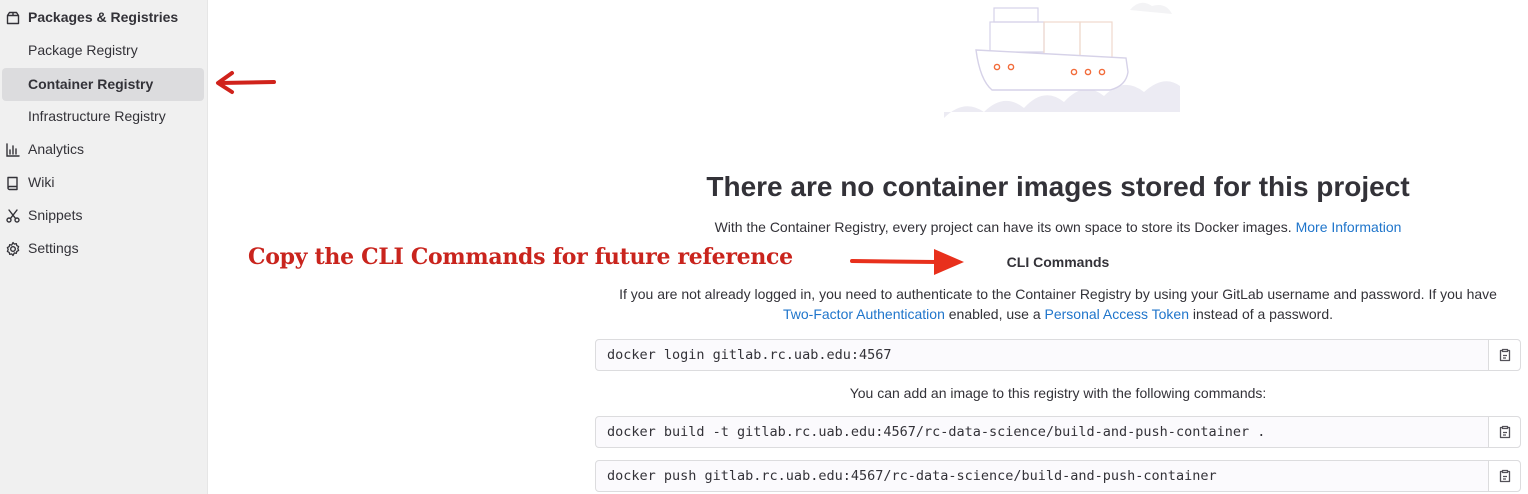  What do you see at coordinates (1058, 262) in the screenshot?
I see `cli-commands-heading: CLI Commands` at bounding box center [1058, 262].